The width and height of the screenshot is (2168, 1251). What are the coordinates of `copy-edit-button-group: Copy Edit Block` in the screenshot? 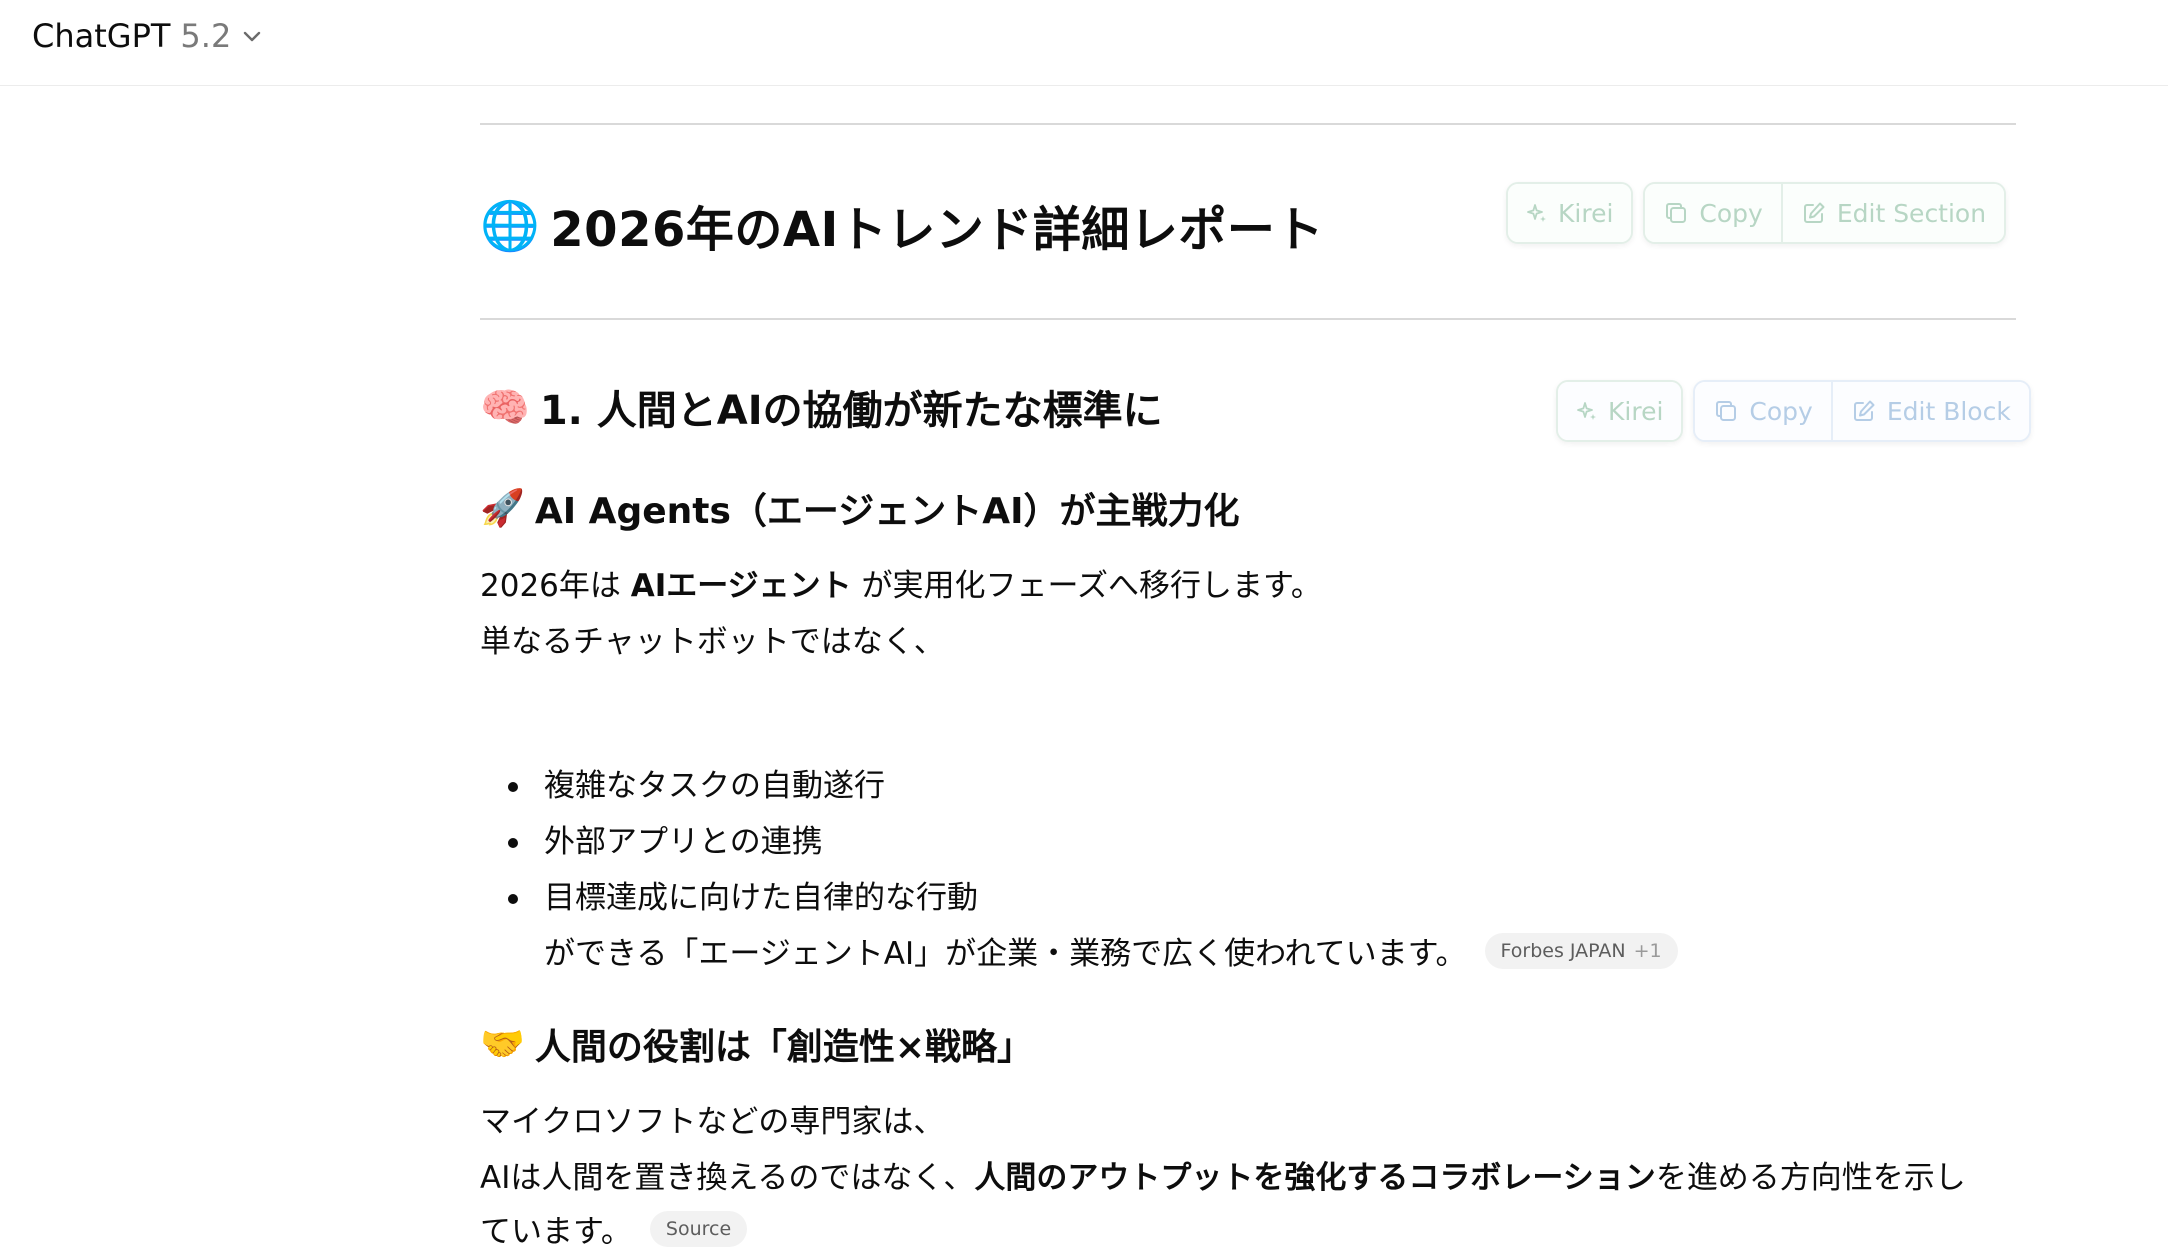 It's located at (1862, 411).